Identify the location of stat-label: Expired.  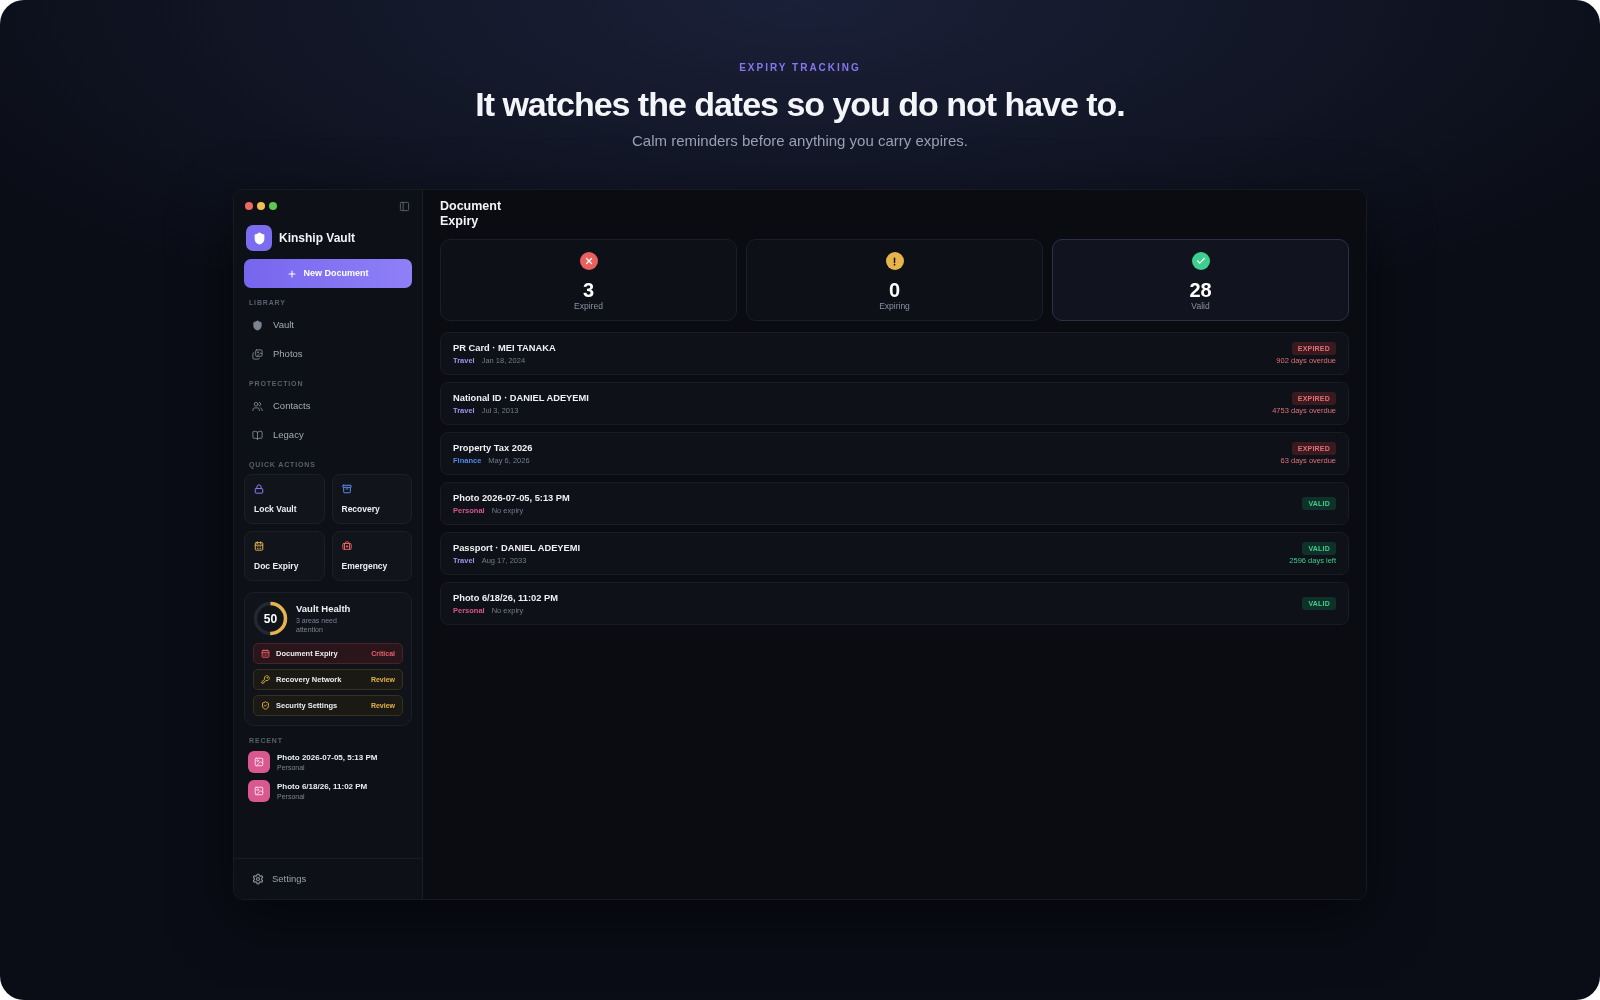
(588, 306).